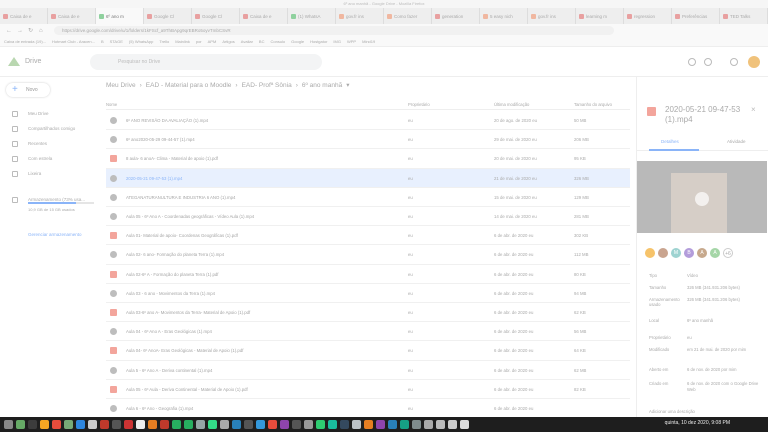 This screenshot has width=768, height=432. Describe the element at coordinates (648, 16) in the screenshot. I see `browser-tab: regression` at that location.